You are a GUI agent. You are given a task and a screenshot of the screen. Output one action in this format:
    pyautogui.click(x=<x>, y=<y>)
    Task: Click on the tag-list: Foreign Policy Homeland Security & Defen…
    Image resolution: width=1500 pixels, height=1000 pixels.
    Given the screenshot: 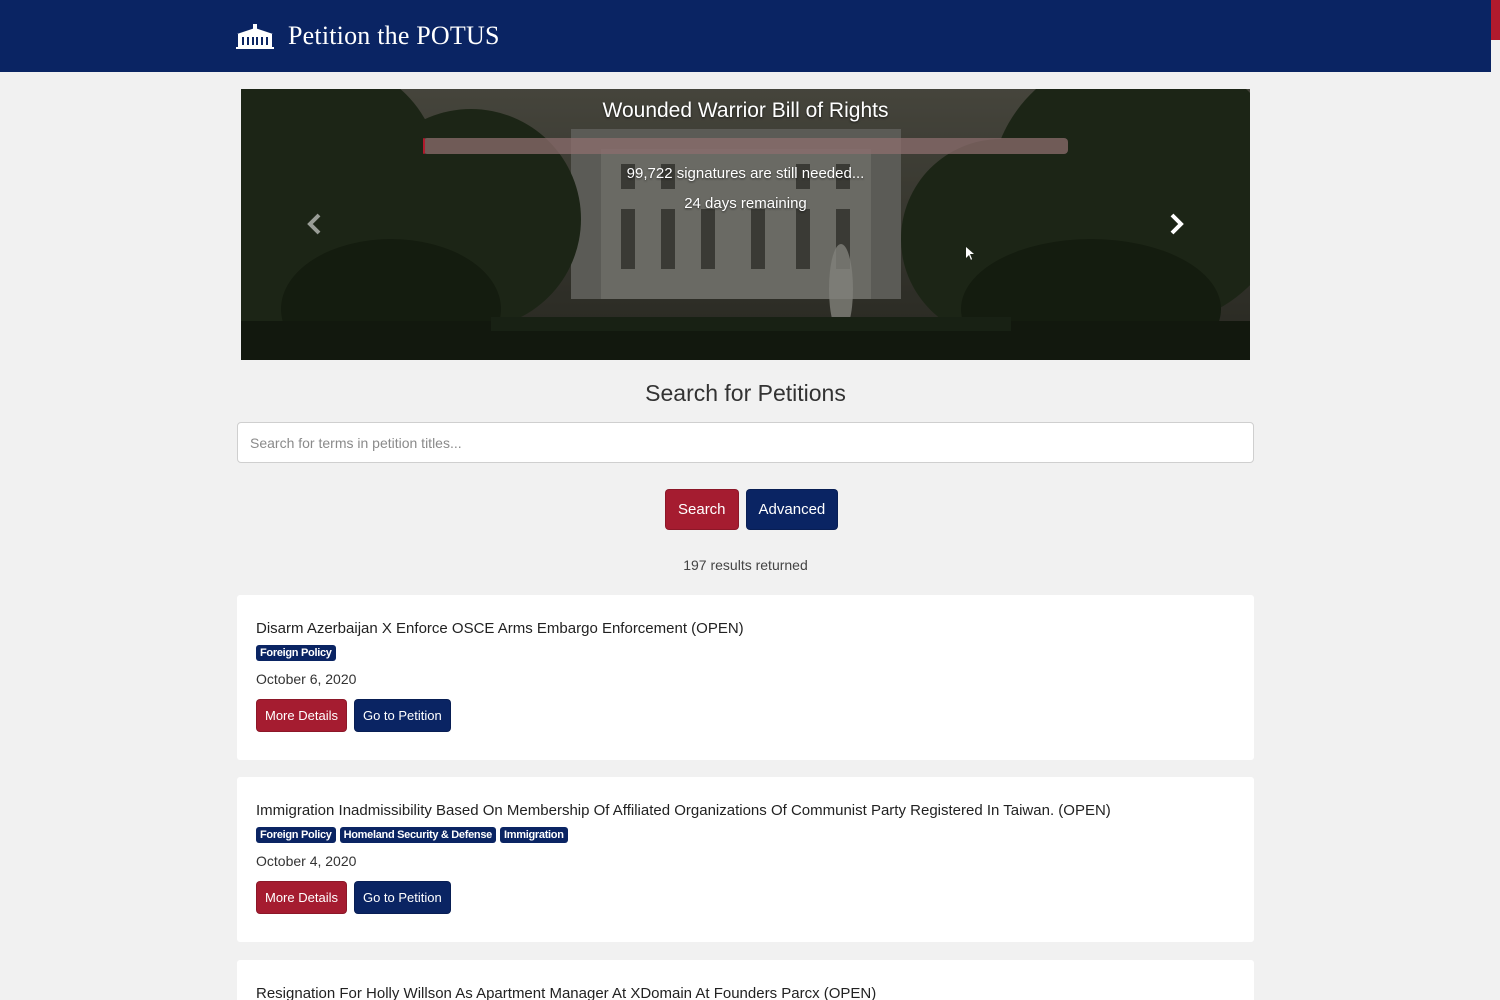 What is the action you would take?
    pyautogui.click(x=745, y=835)
    